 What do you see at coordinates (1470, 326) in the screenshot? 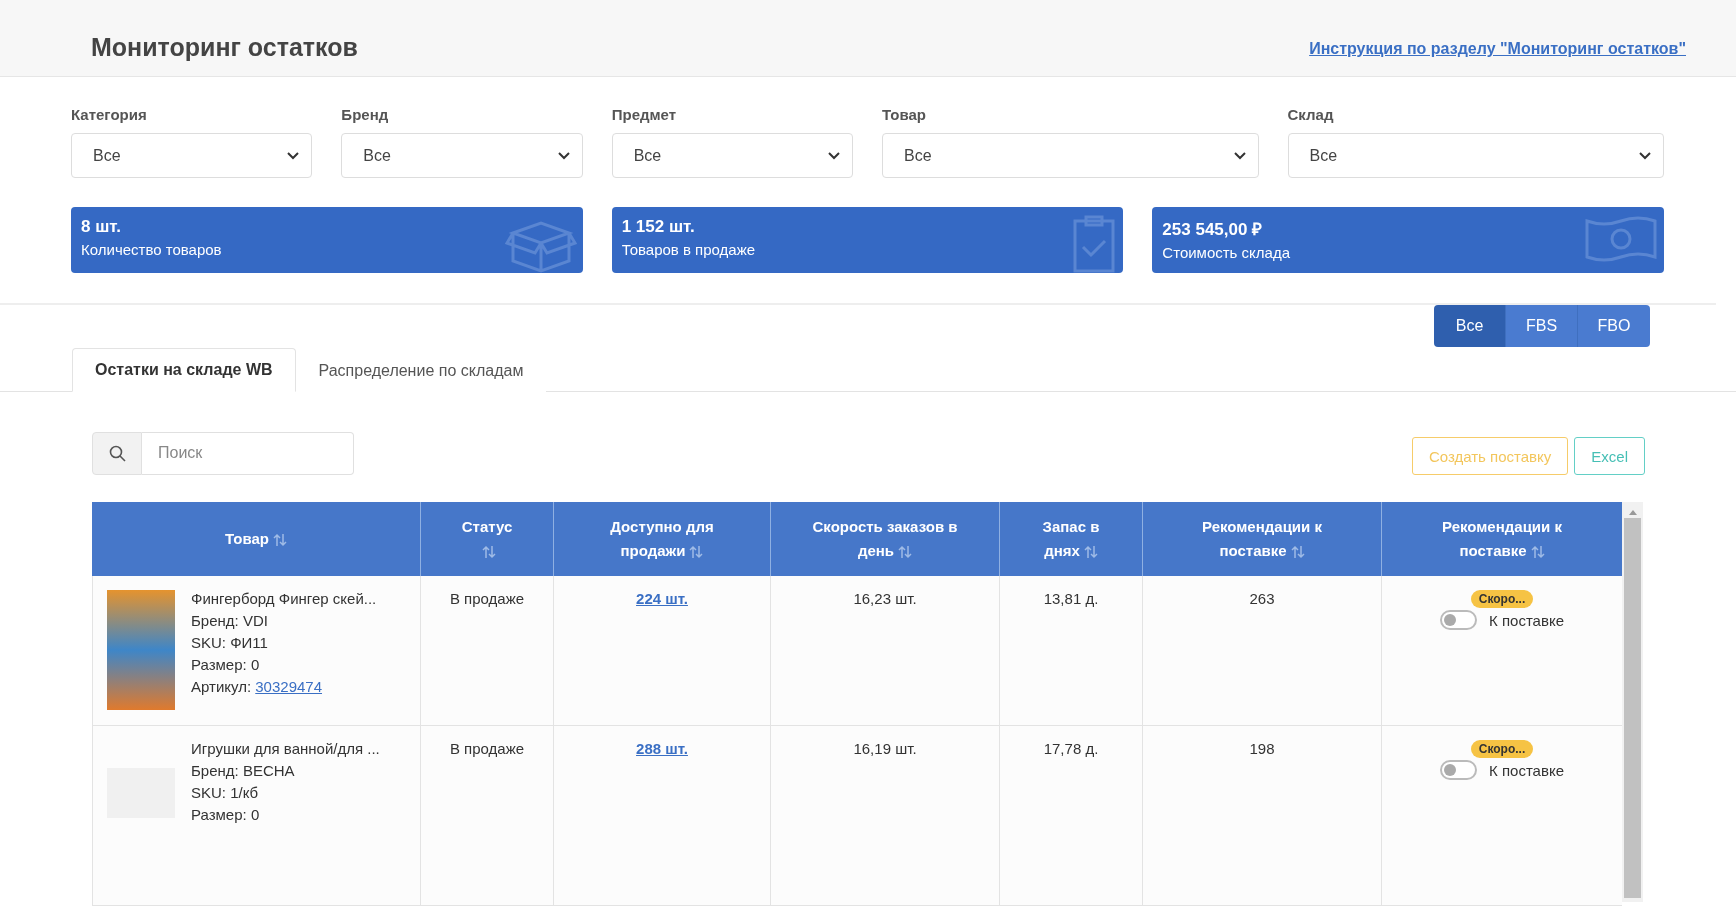
I see `mode-button: Все` at bounding box center [1470, 326].